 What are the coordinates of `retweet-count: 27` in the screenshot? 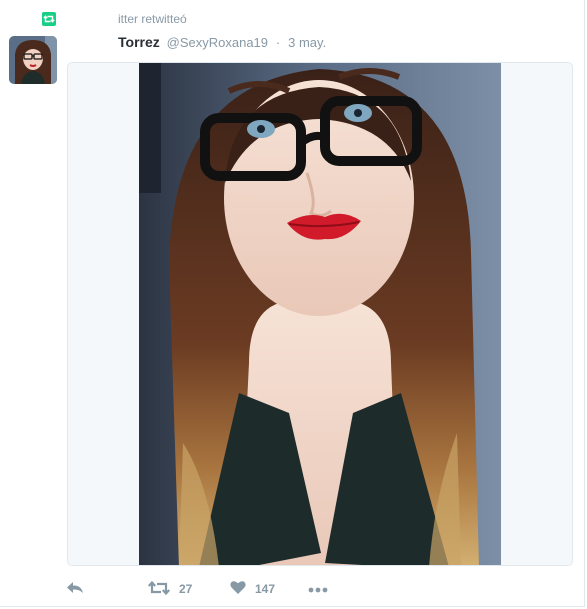 It's located at (186, 589).